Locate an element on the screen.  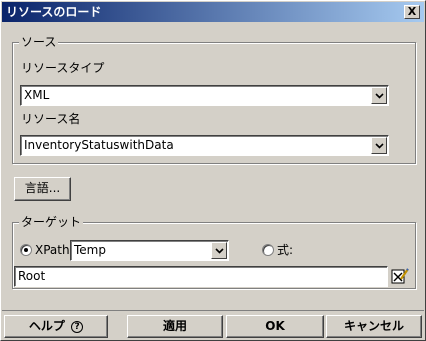
ok-button: OK is located at coordinates (275, 326).